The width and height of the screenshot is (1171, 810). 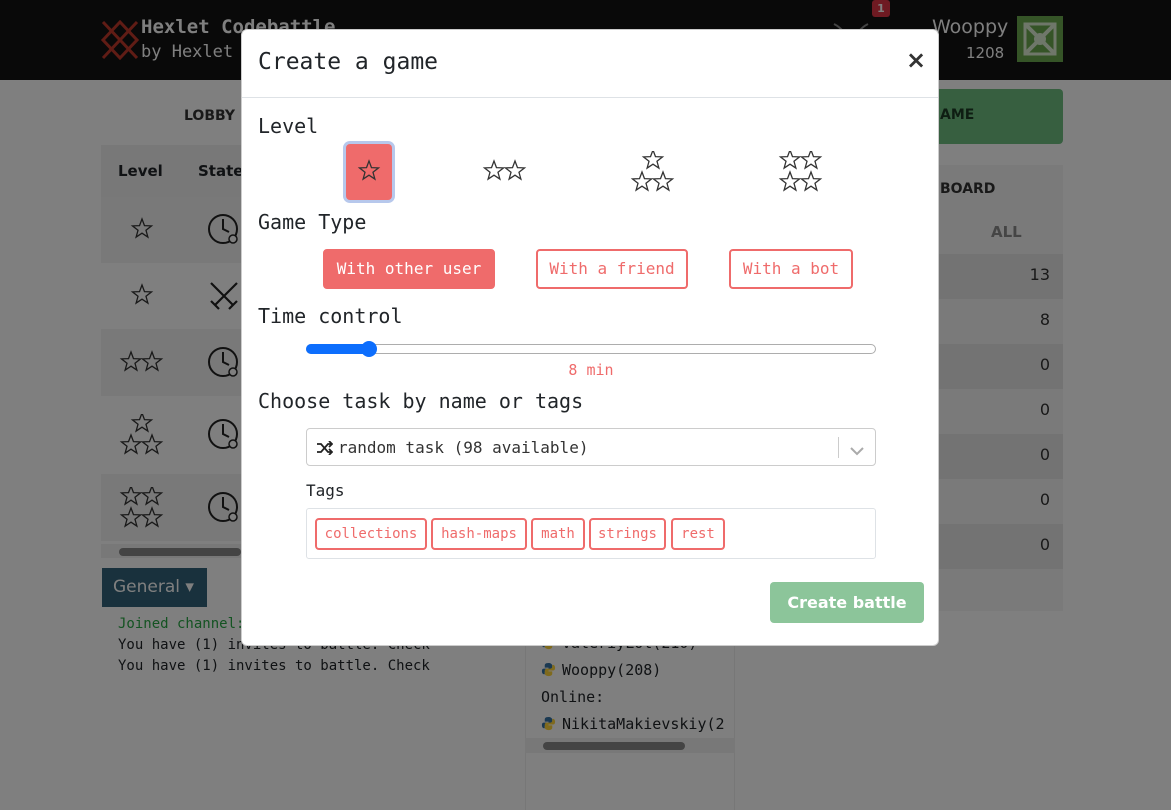 What do you see at coordinates (409, 269) in the screenshot?
I see `game-type-with-other-user-button: With other user` at bounding box center [409, 269].